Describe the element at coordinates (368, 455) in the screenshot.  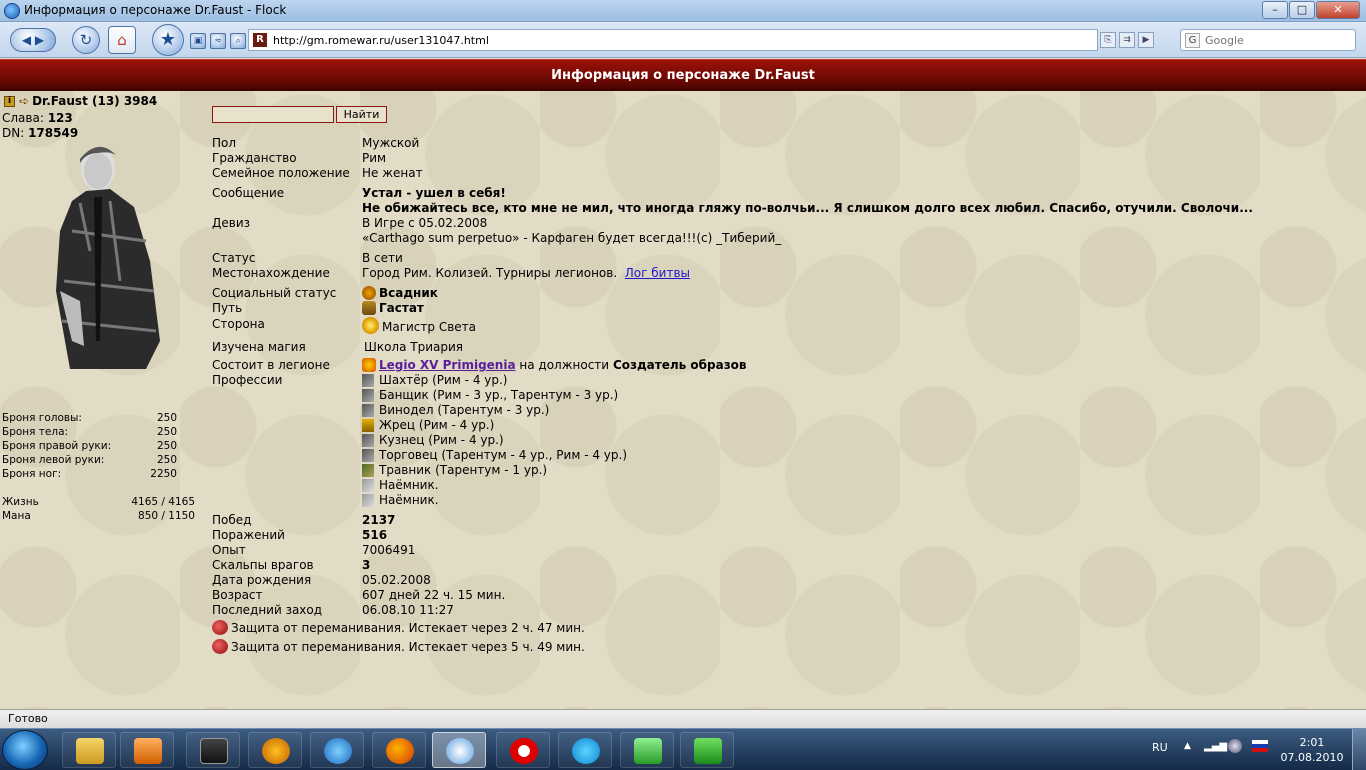
I see `scales-icon` at that location.